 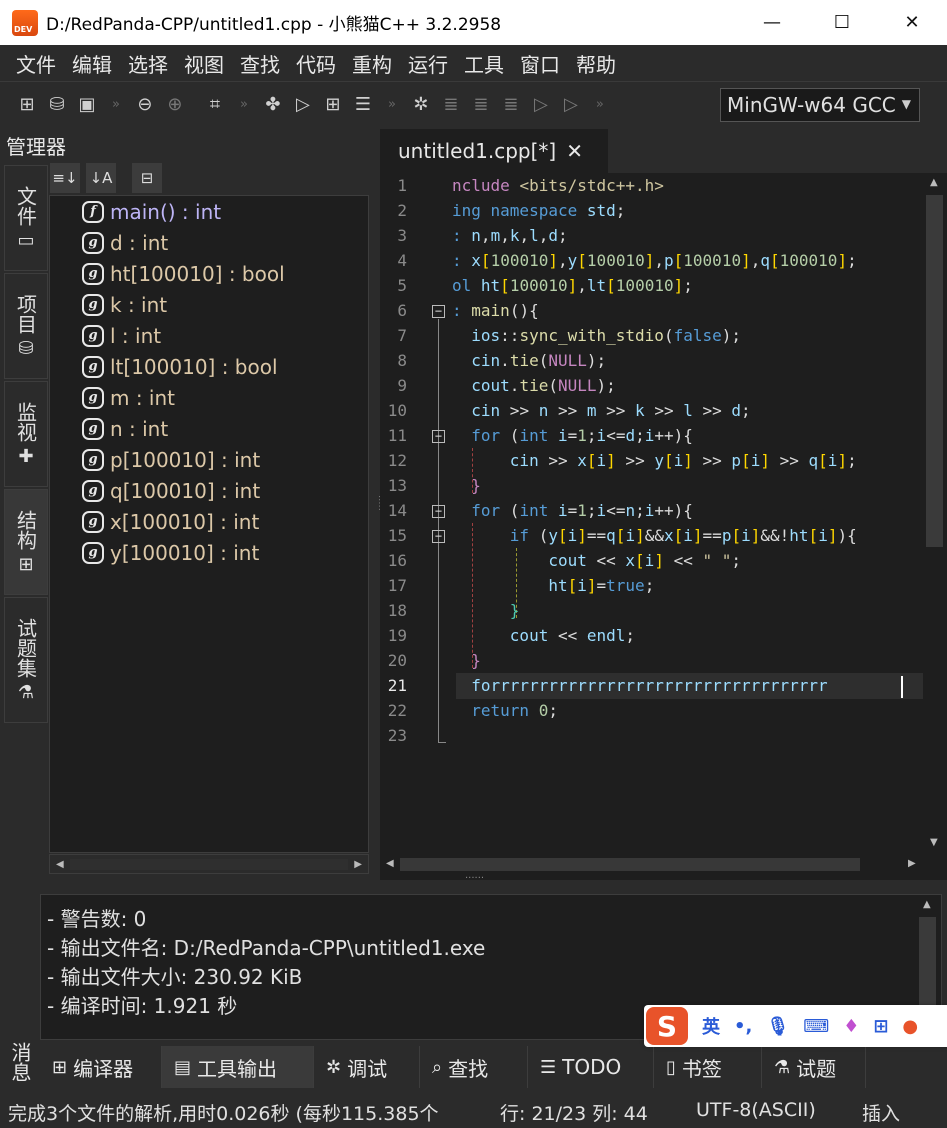 I want to click on tree-item: g n : int, so click(x=209, y=428).